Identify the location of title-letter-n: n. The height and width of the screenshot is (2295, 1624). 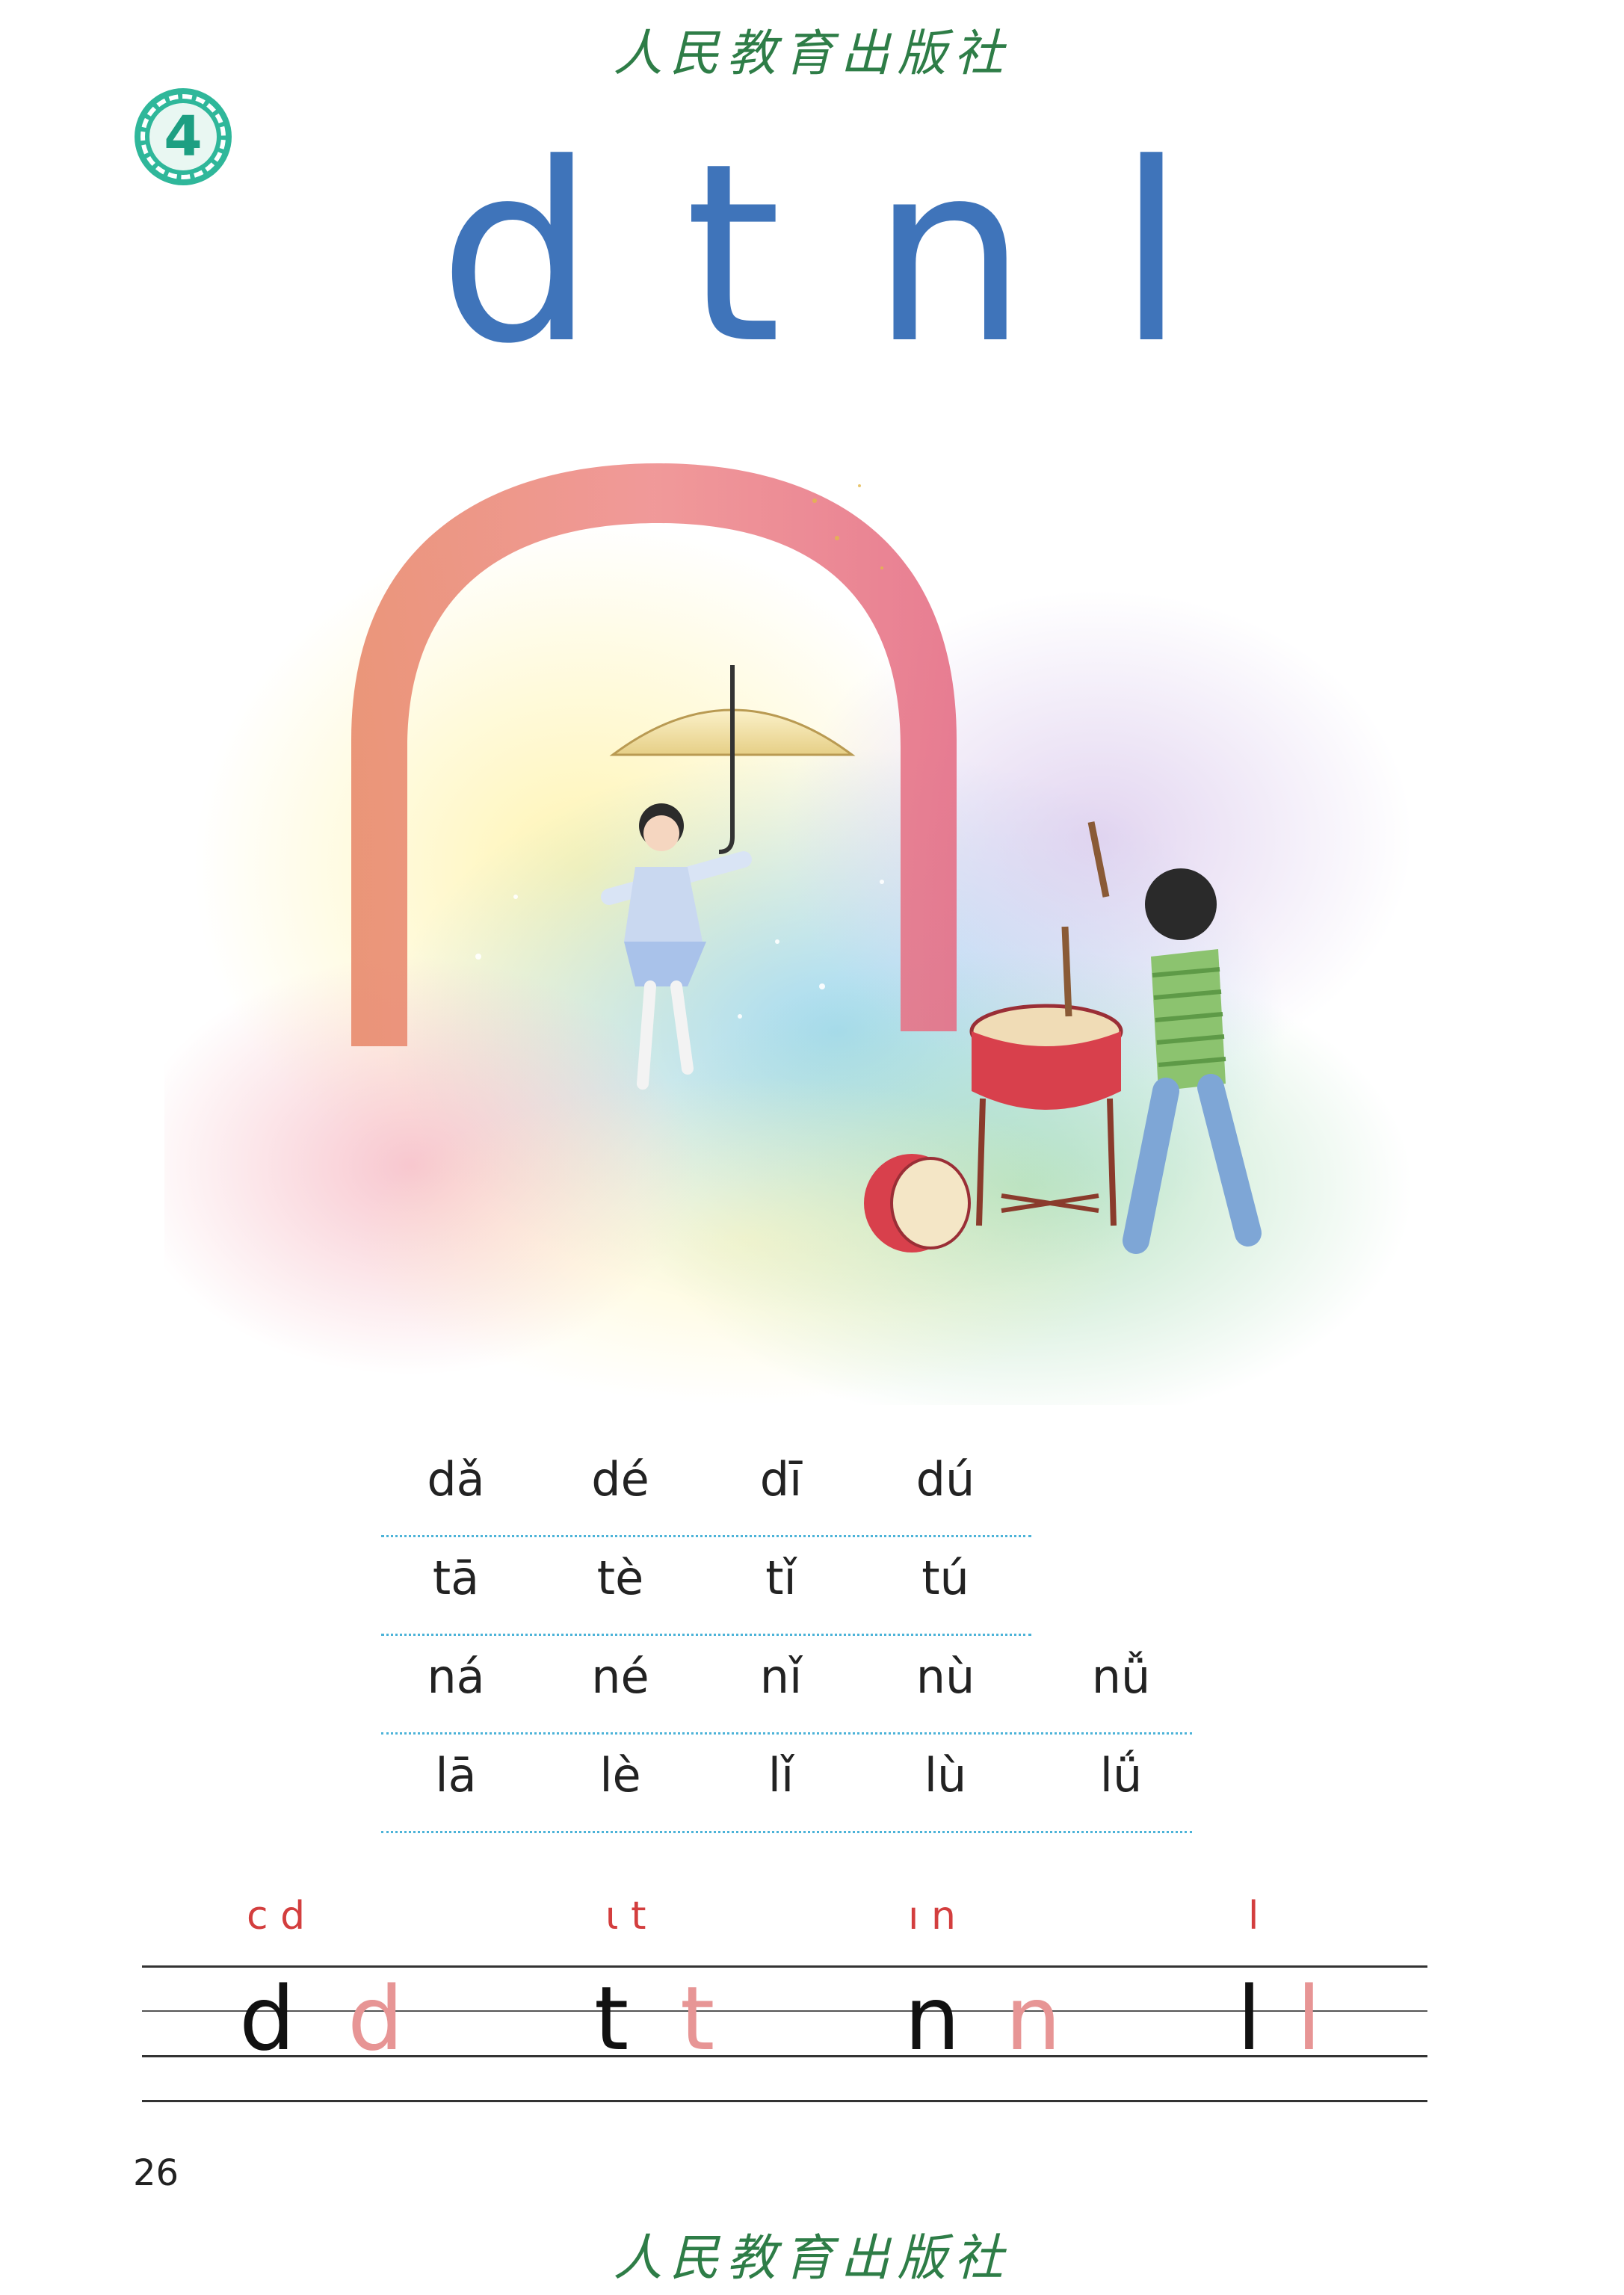
(950, 254).